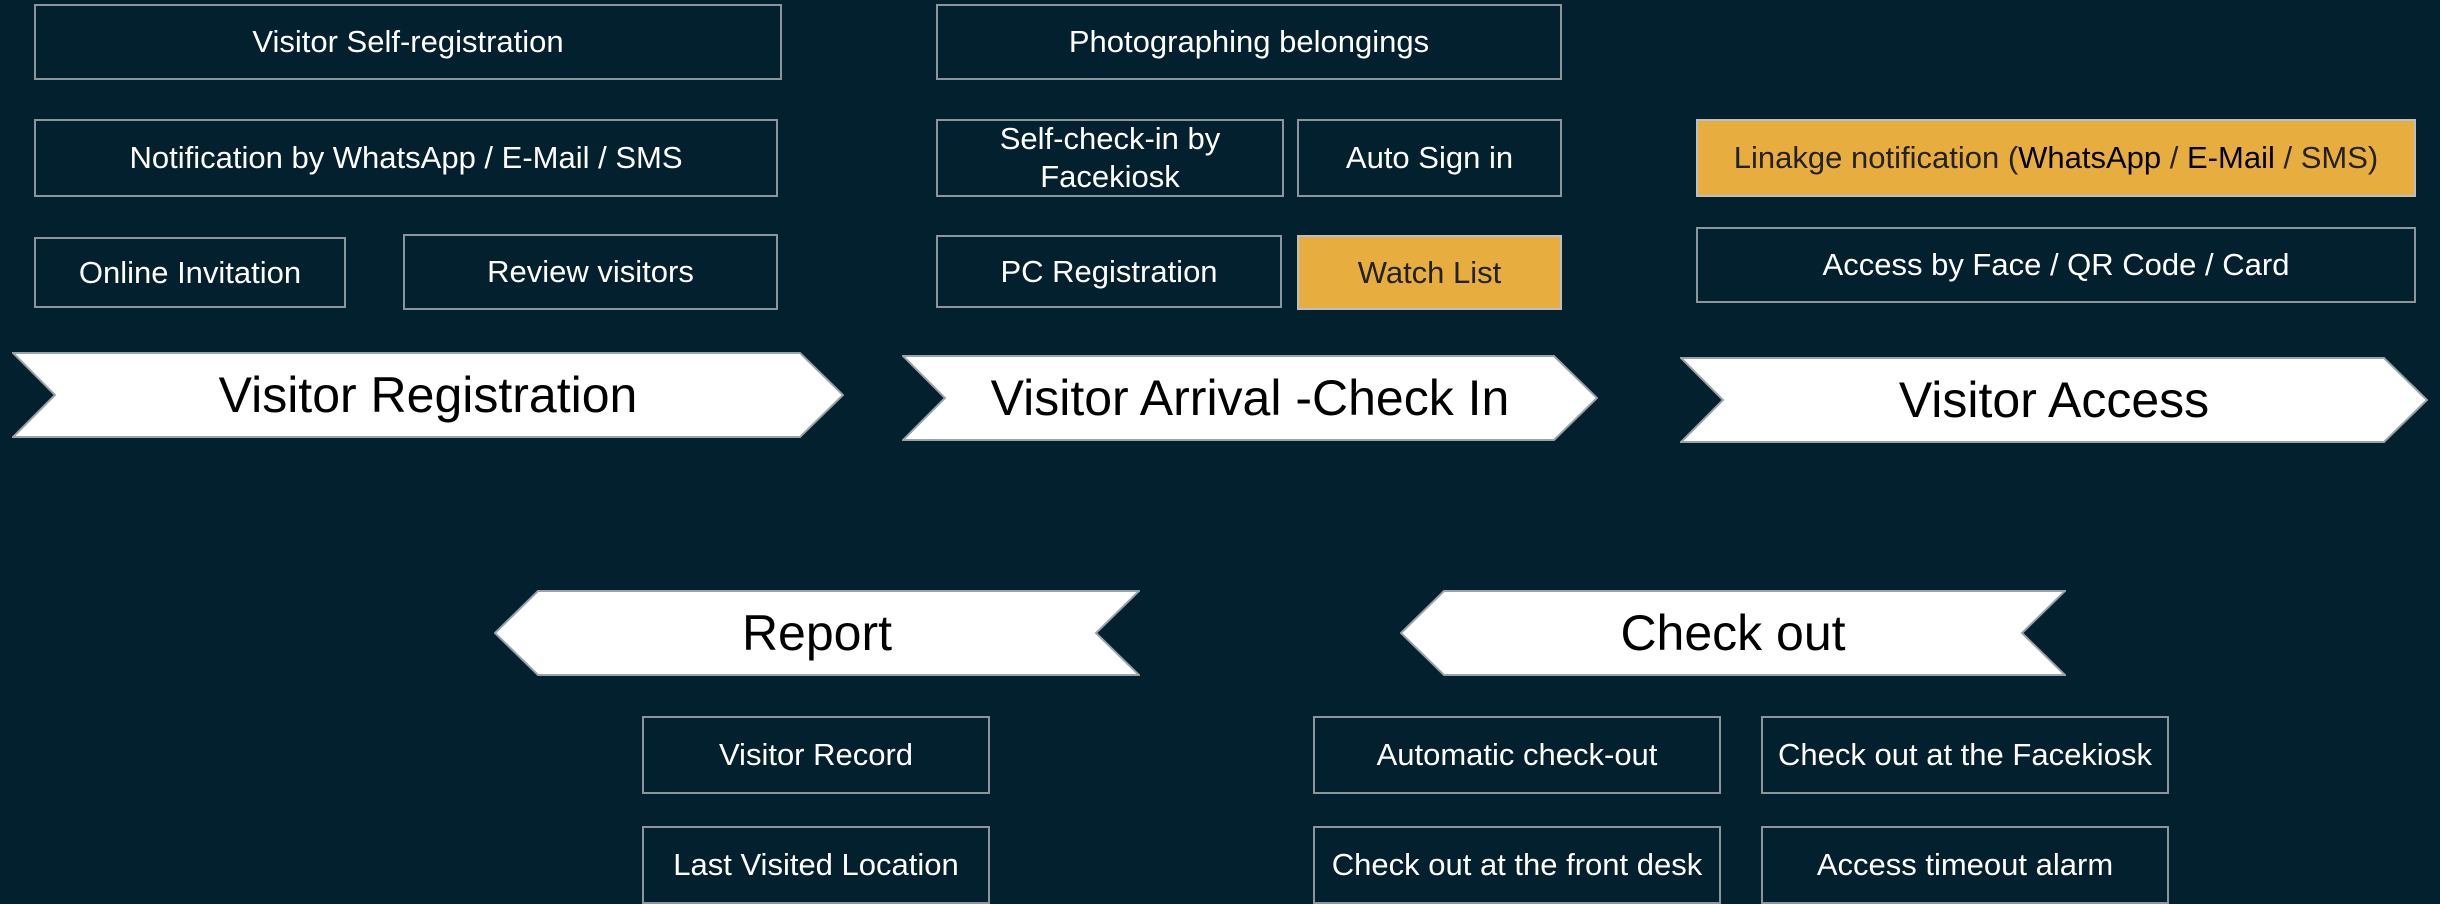 The width and height of the screenshot is (2440, 904). I want to click on linkage-email: E-Mail, so click(2231, 157).